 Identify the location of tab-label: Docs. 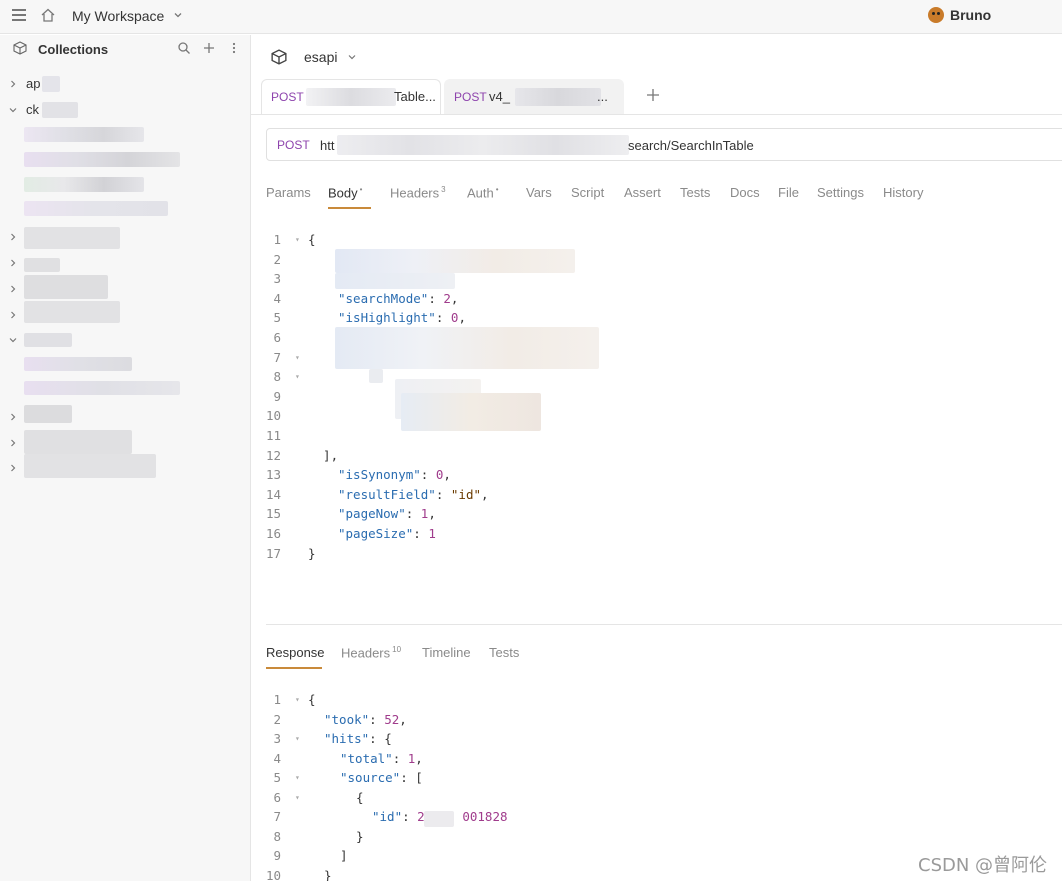
(745, 192).